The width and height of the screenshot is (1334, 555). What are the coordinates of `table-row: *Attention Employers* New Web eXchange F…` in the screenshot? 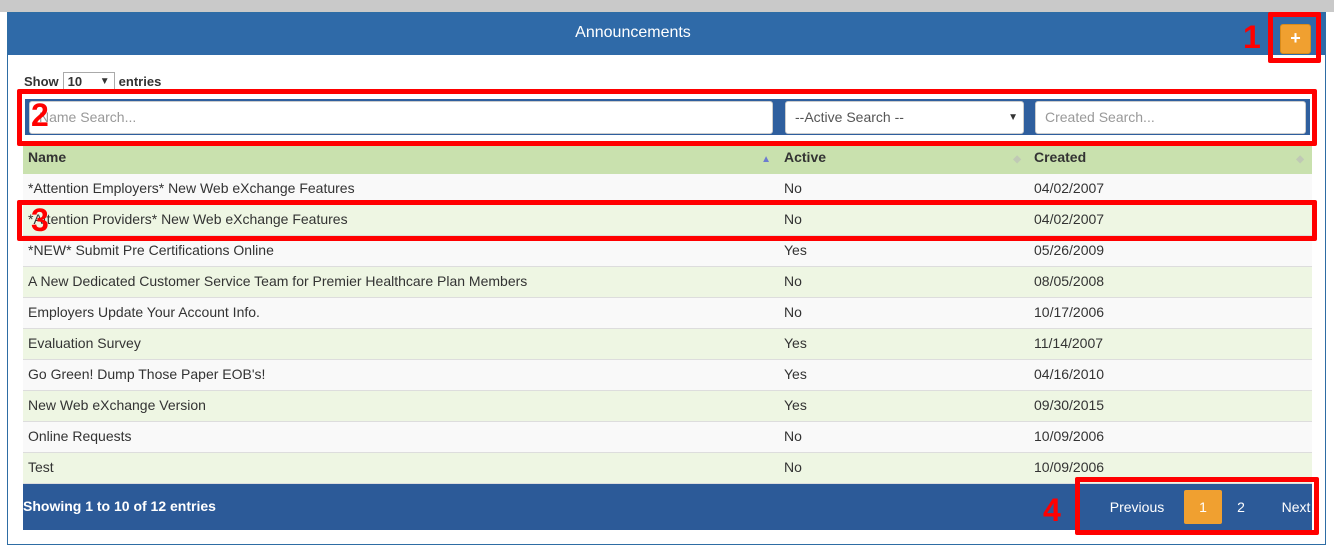 It's located at (667, 189).